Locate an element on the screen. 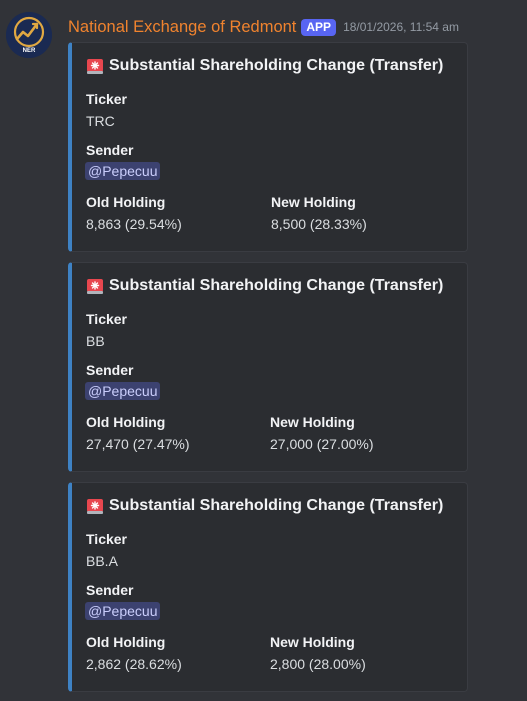 This screenshot has width=527, height=701. new-holding-value: 8,500 (28.33%) is located at coordinates (319, 224).